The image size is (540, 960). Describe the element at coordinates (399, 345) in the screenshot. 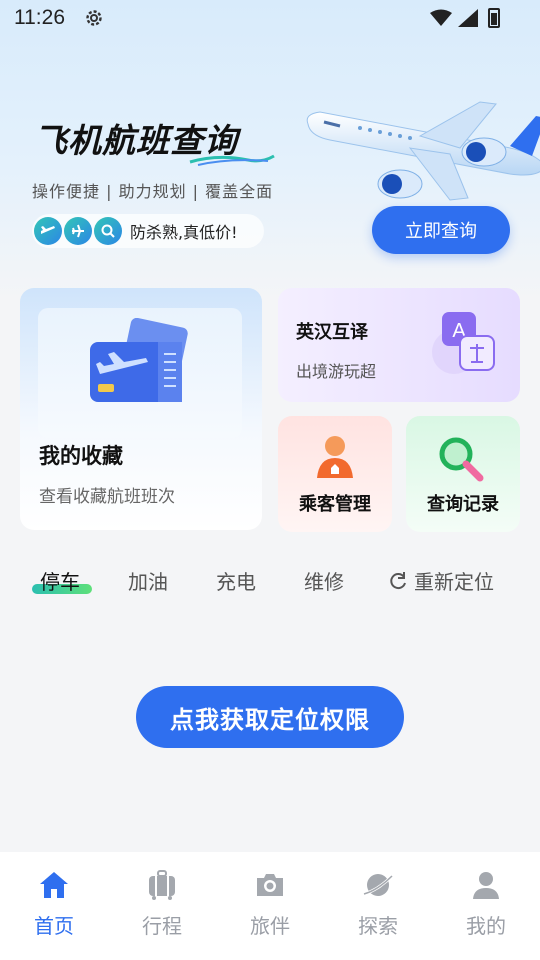

I see `translate-card: 英汉互译 出境游玩超 A` at that location.